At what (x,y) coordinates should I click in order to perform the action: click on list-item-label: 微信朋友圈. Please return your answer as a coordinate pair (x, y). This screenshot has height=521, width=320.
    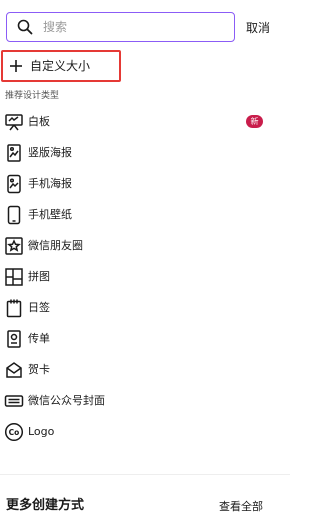
    Looking at the image, I should click on (55, 245).